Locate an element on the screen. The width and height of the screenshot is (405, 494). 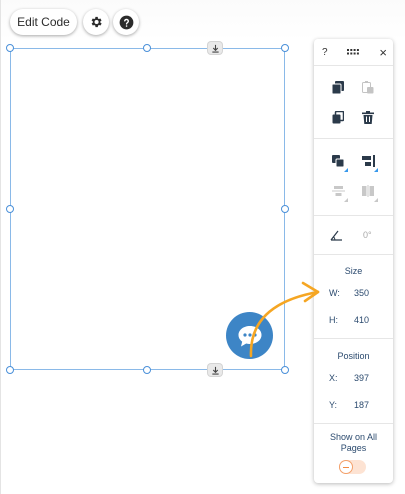
position-section-title: Position is located at coordinates (353, 356).